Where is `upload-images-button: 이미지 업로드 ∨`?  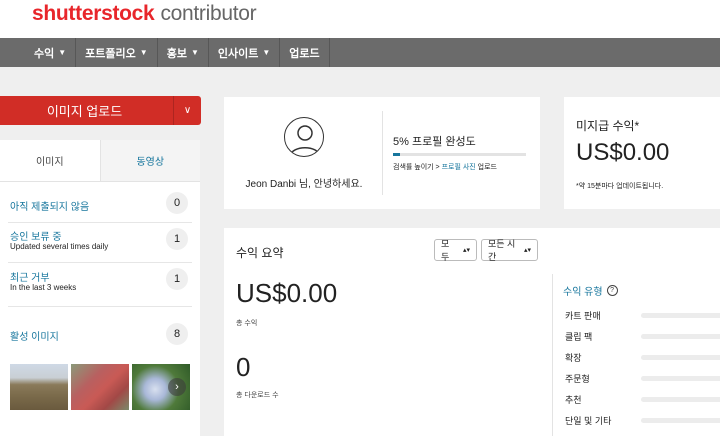 upload-images-button: 이미지 업로드 ∨ is located at coordinates (100, 110).